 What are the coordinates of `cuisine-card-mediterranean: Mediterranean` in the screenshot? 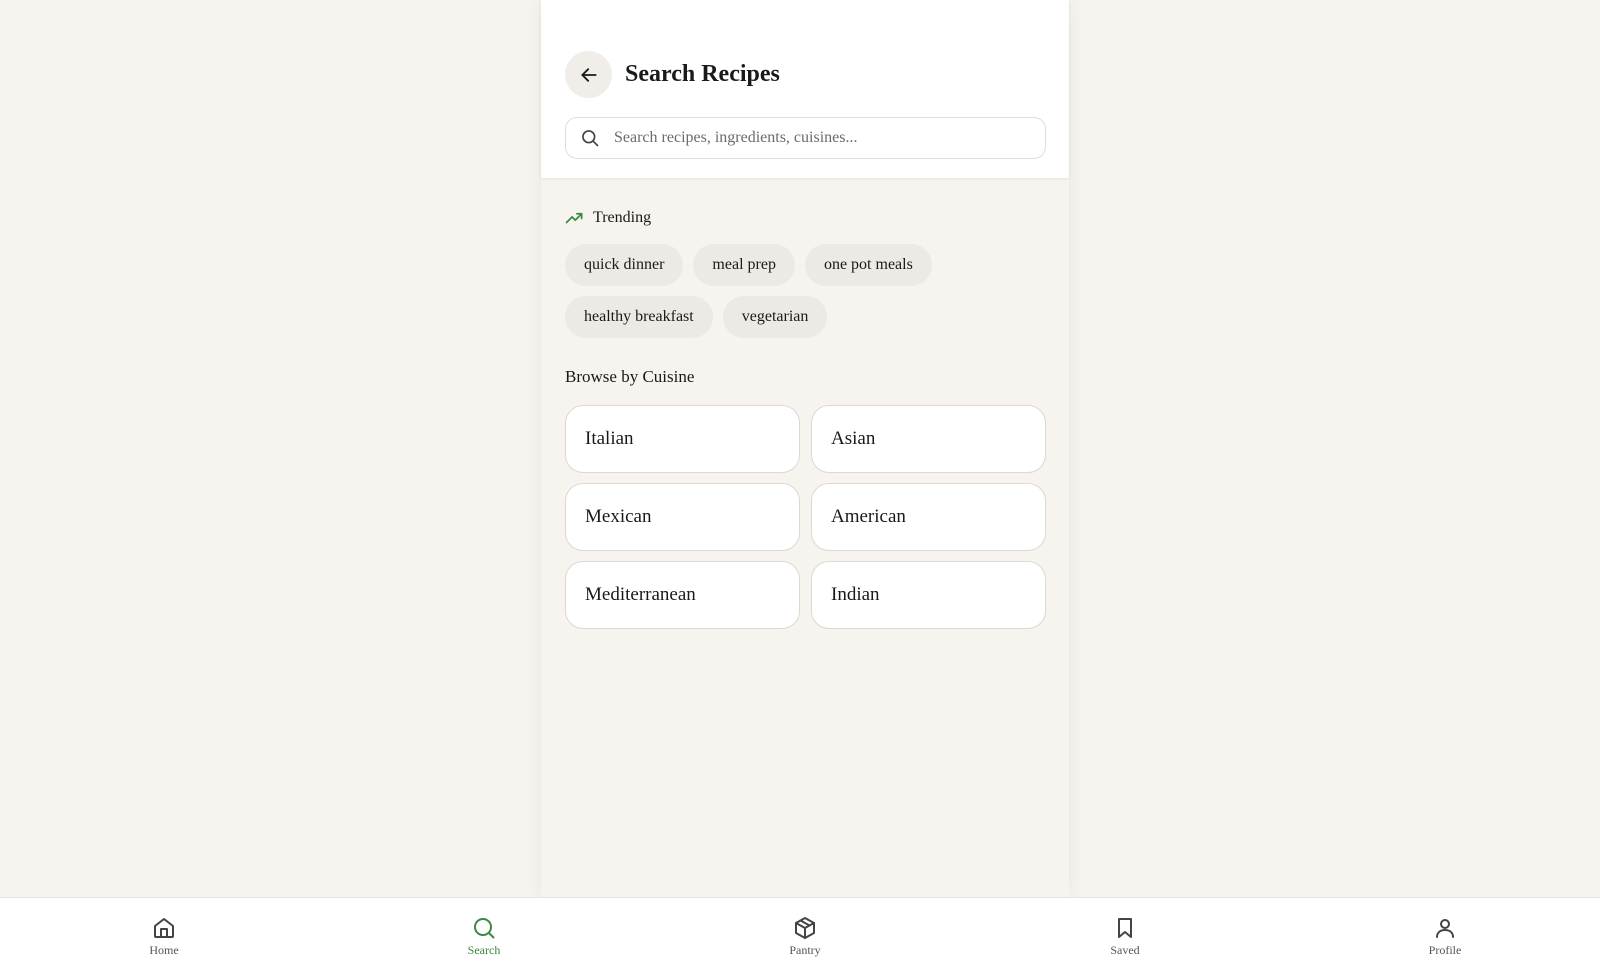 It's located at (682, 595).